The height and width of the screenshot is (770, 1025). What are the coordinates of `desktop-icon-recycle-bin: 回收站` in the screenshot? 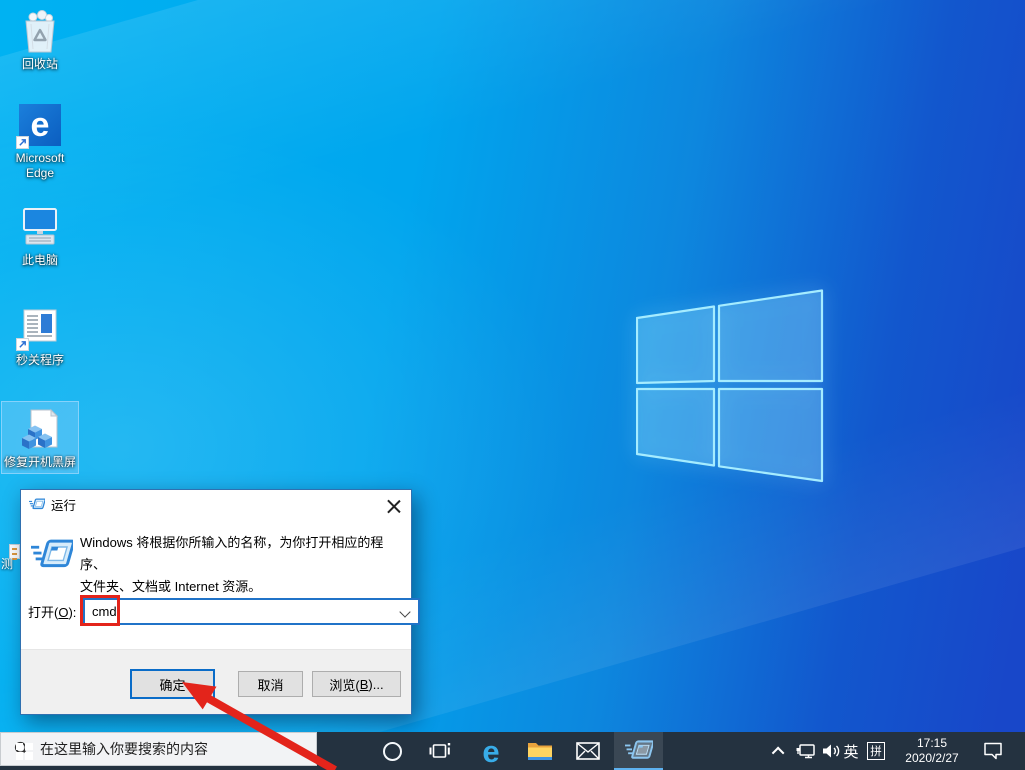 It's located at (40, 40).